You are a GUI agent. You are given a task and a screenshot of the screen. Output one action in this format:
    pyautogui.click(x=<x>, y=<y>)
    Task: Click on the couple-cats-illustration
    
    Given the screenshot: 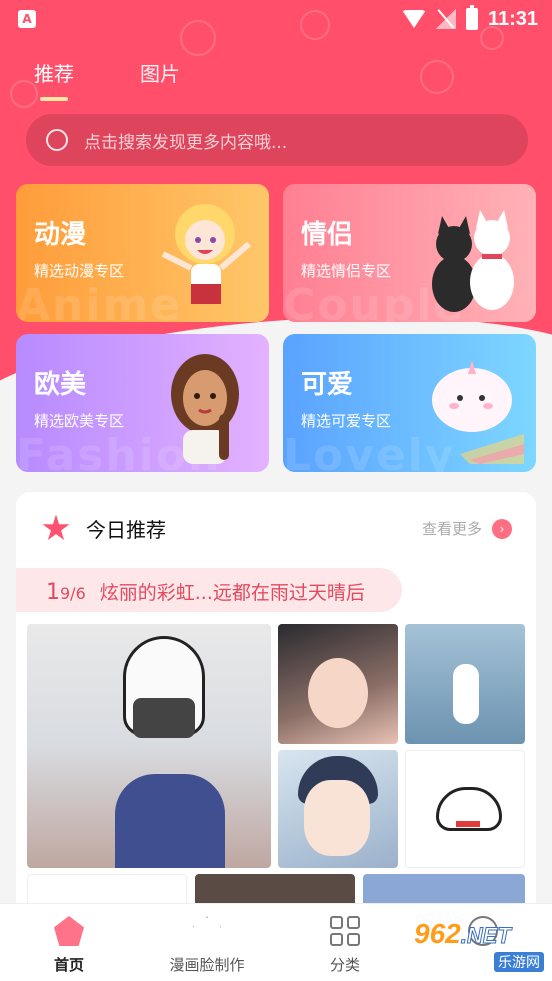 What is the action you would take?
    pyautogui.click(x=473, y=261)
    